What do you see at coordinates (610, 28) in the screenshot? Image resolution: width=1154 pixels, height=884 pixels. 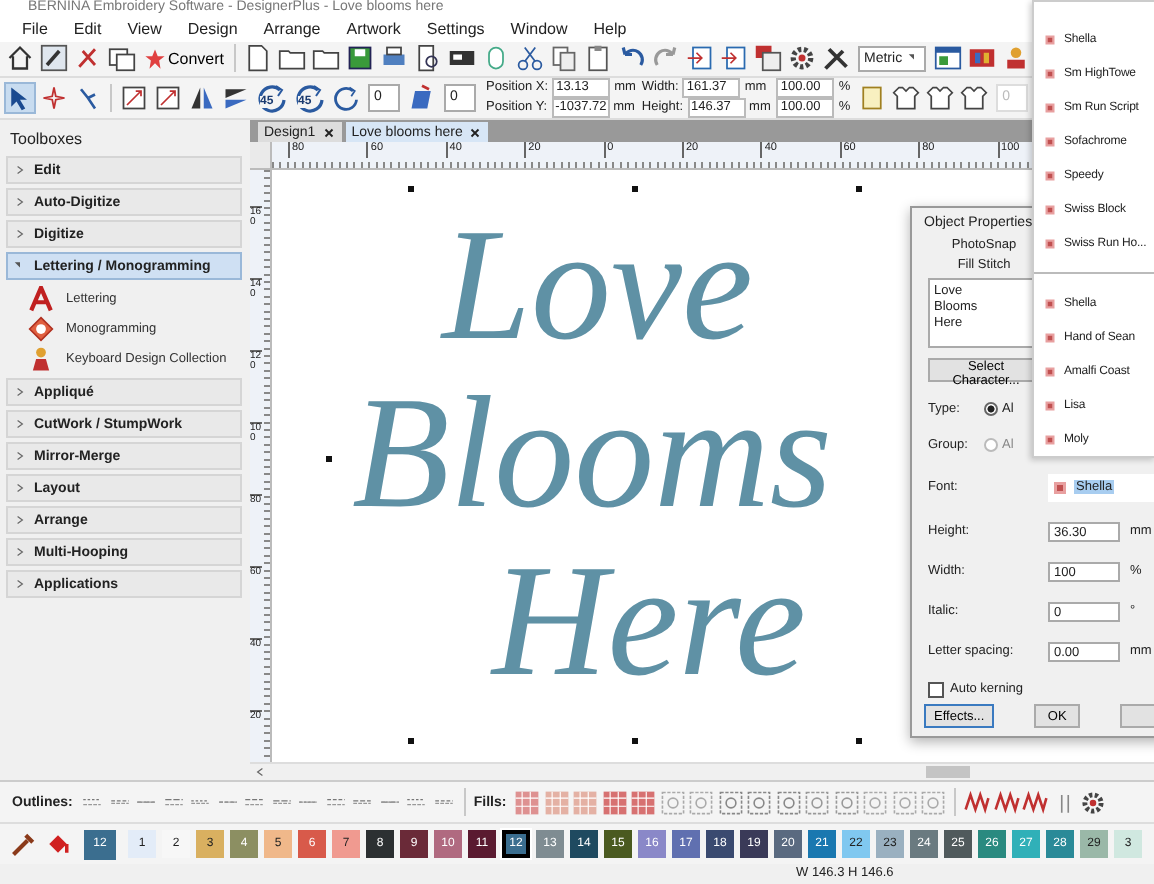 I see `menu-item: Help` at bounding box center [610, 28].